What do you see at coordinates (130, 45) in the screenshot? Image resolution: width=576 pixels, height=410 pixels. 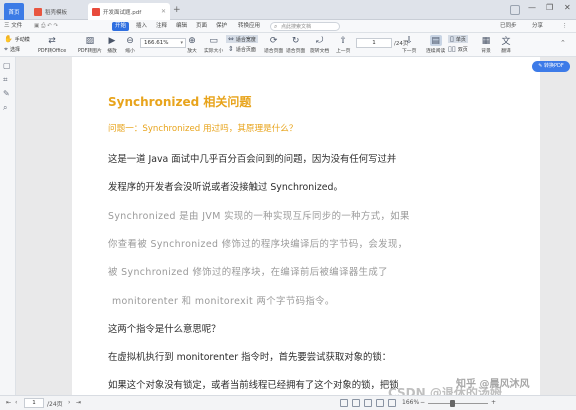 I see `zoom-out-button: ⊖ 缩小` at bounding box center [130, 45].